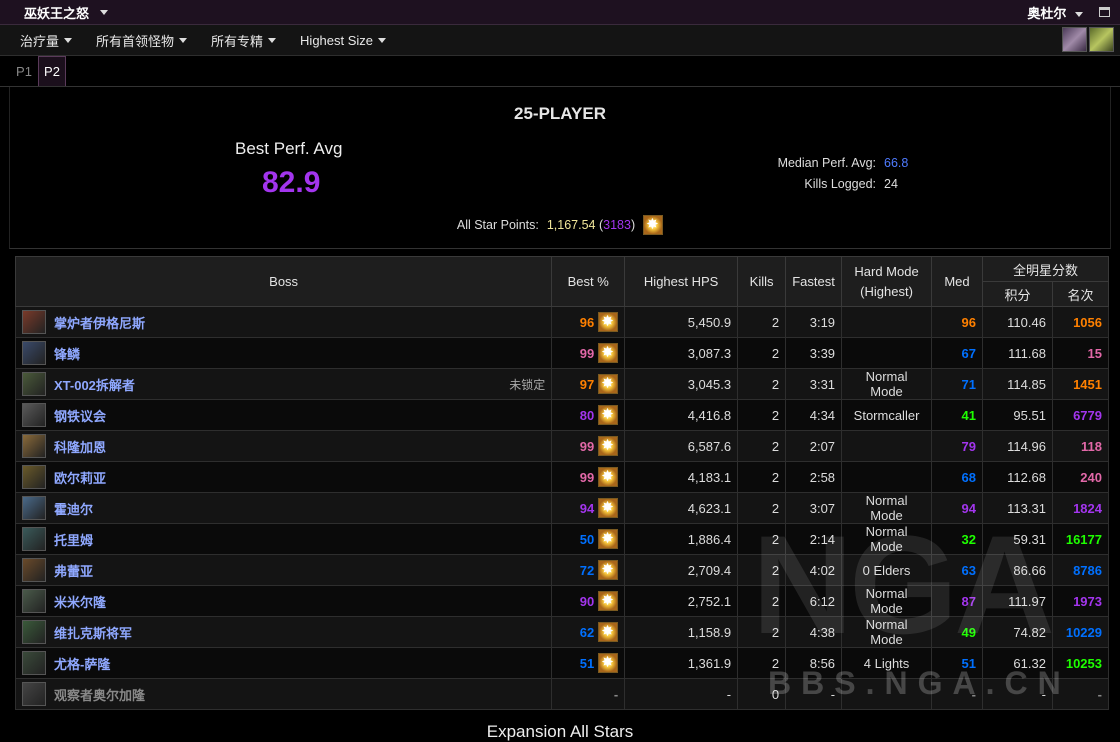 This screenshot has width=1120, height=742. I want to click on allstar-rank: 10253, so click(1083, 663).